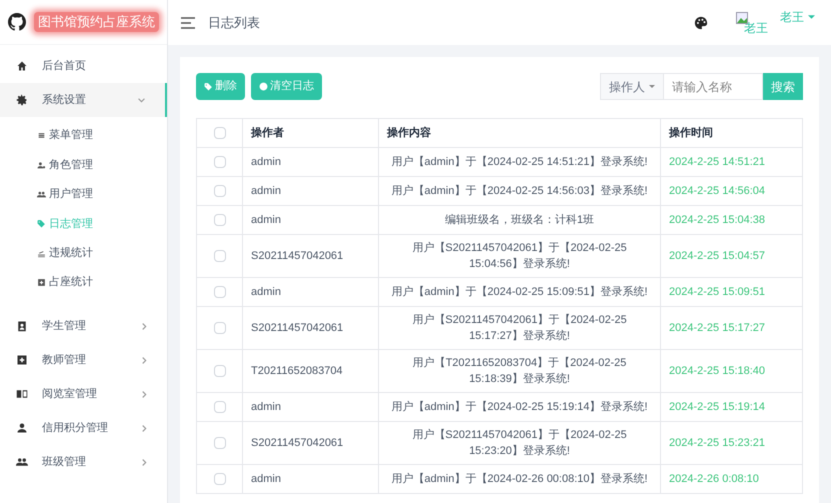 This screenshot has height=503, width=831. I want to click on table-cell: 2024-2-25 15:09:51, so click(717, 292).